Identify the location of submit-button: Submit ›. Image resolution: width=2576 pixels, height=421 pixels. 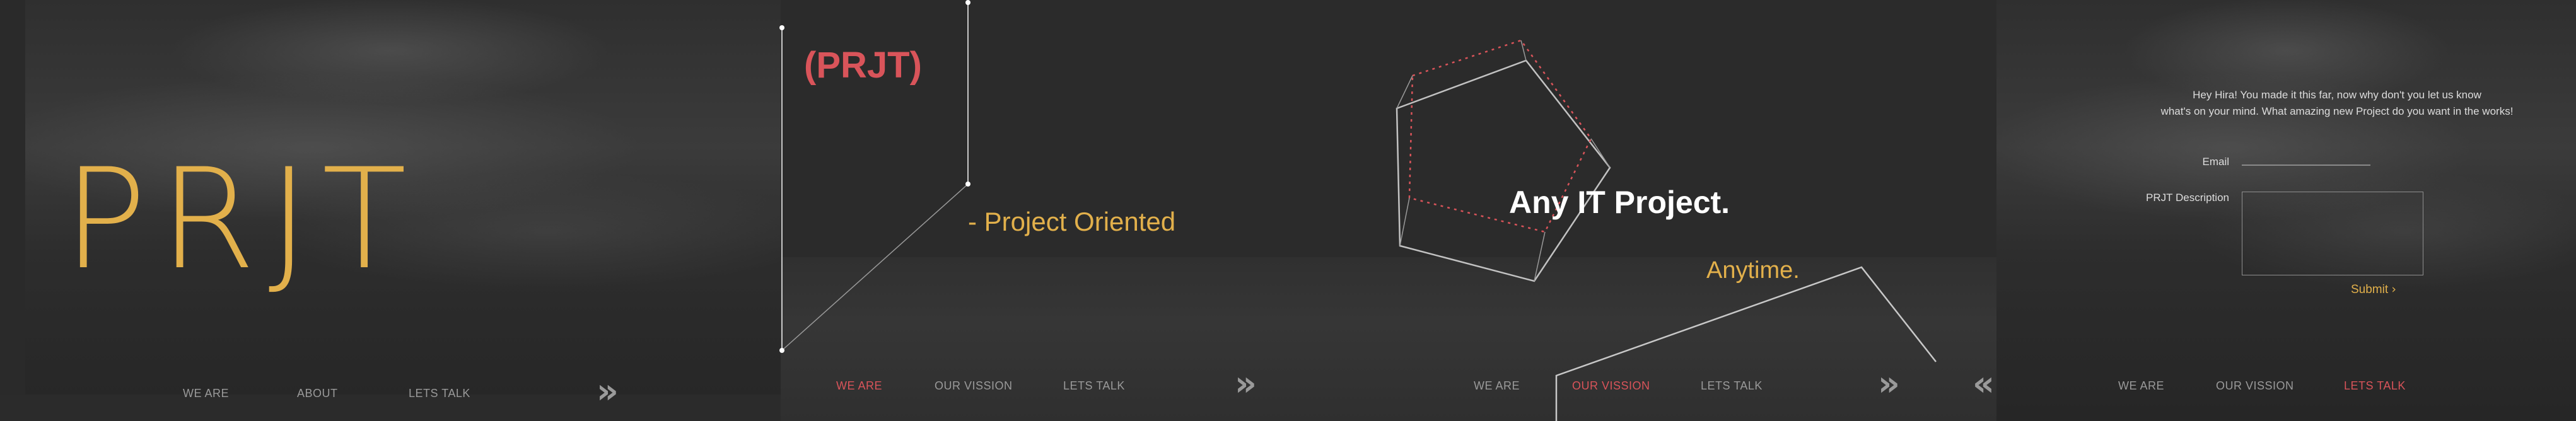
(2374, 289).